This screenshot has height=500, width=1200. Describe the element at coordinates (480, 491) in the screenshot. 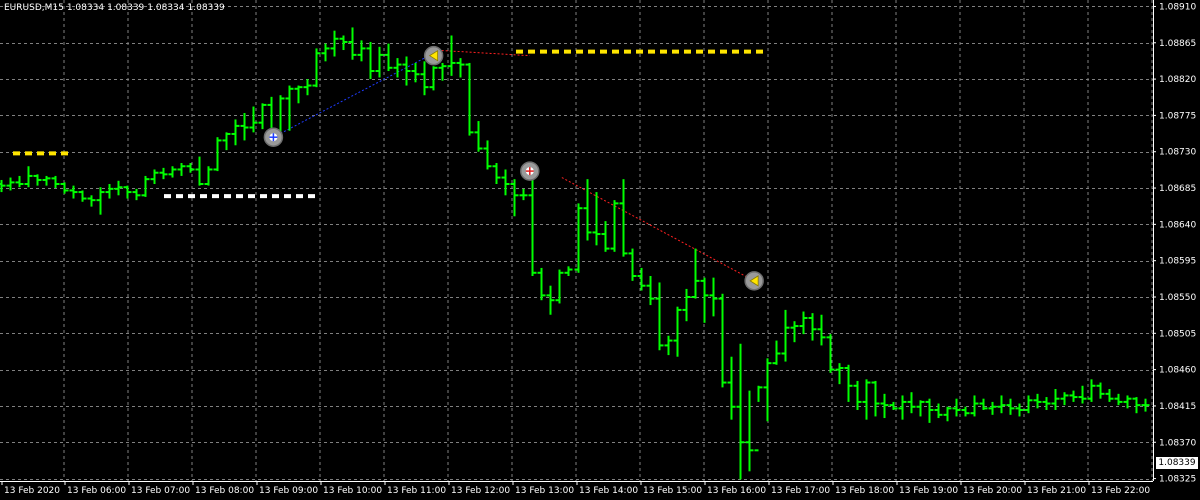

I see `x-tick-label: 13 Feb 12:00` at that location.